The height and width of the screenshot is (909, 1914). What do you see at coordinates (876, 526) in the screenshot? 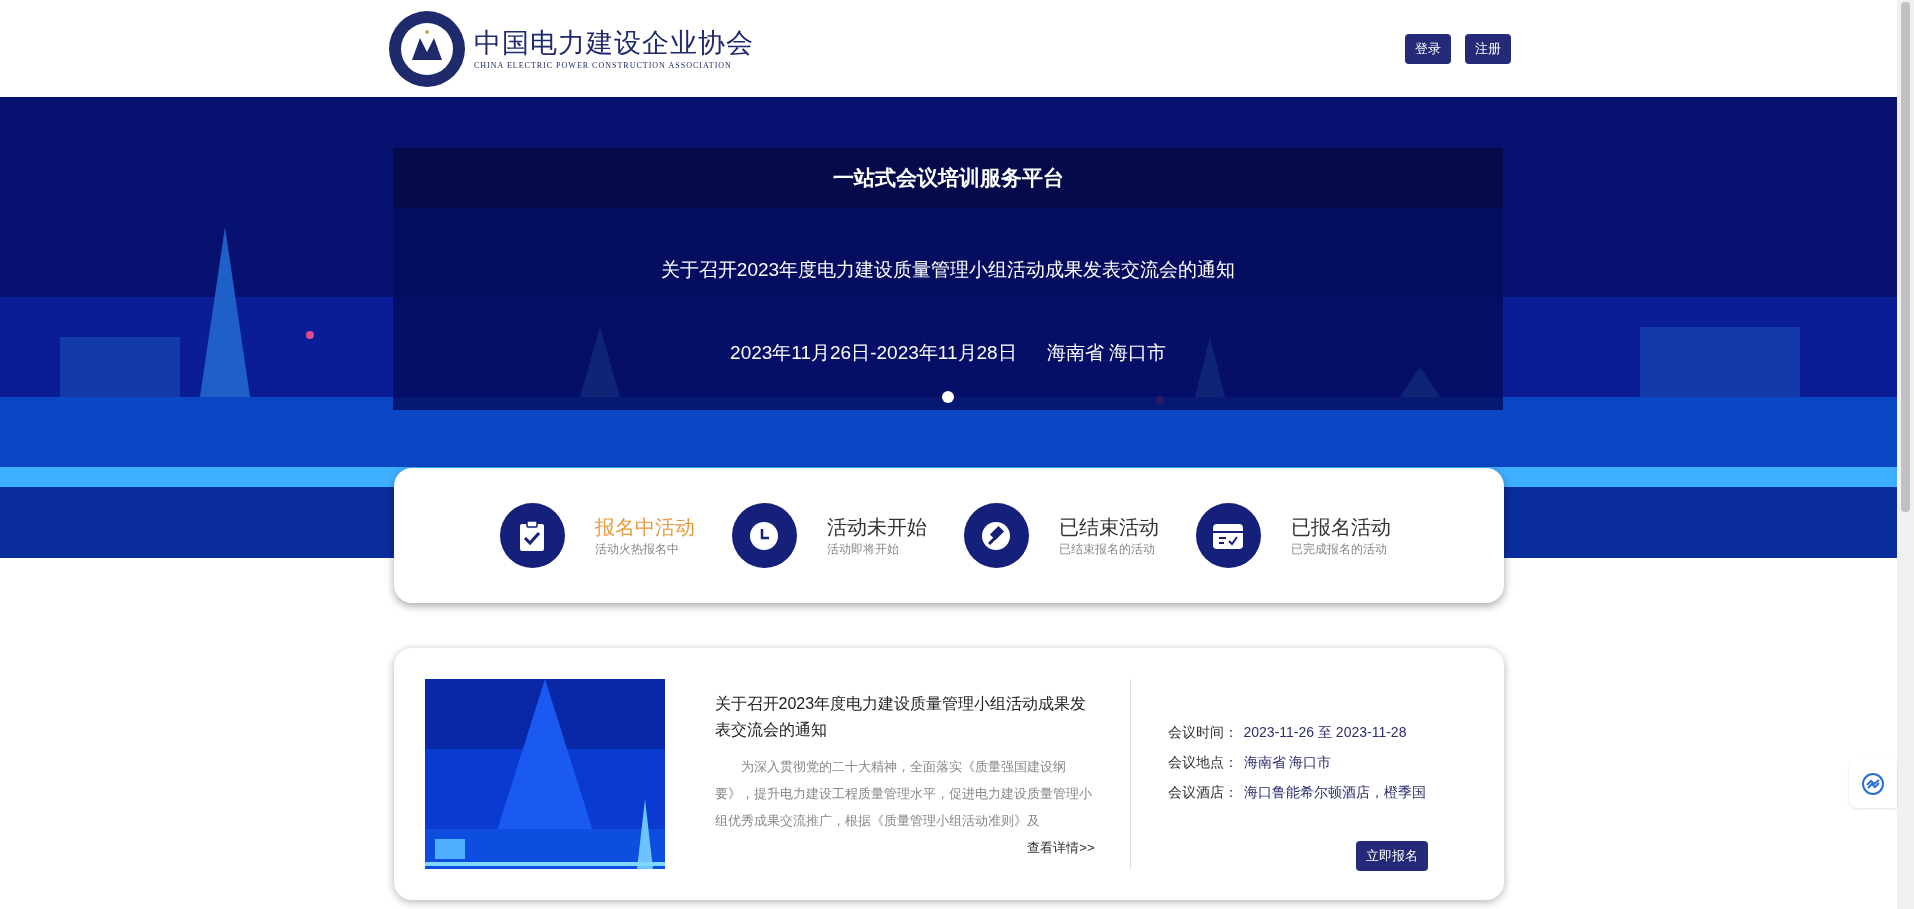
I see `category-tab: 活动未开始` at bounding box center [876, 526].